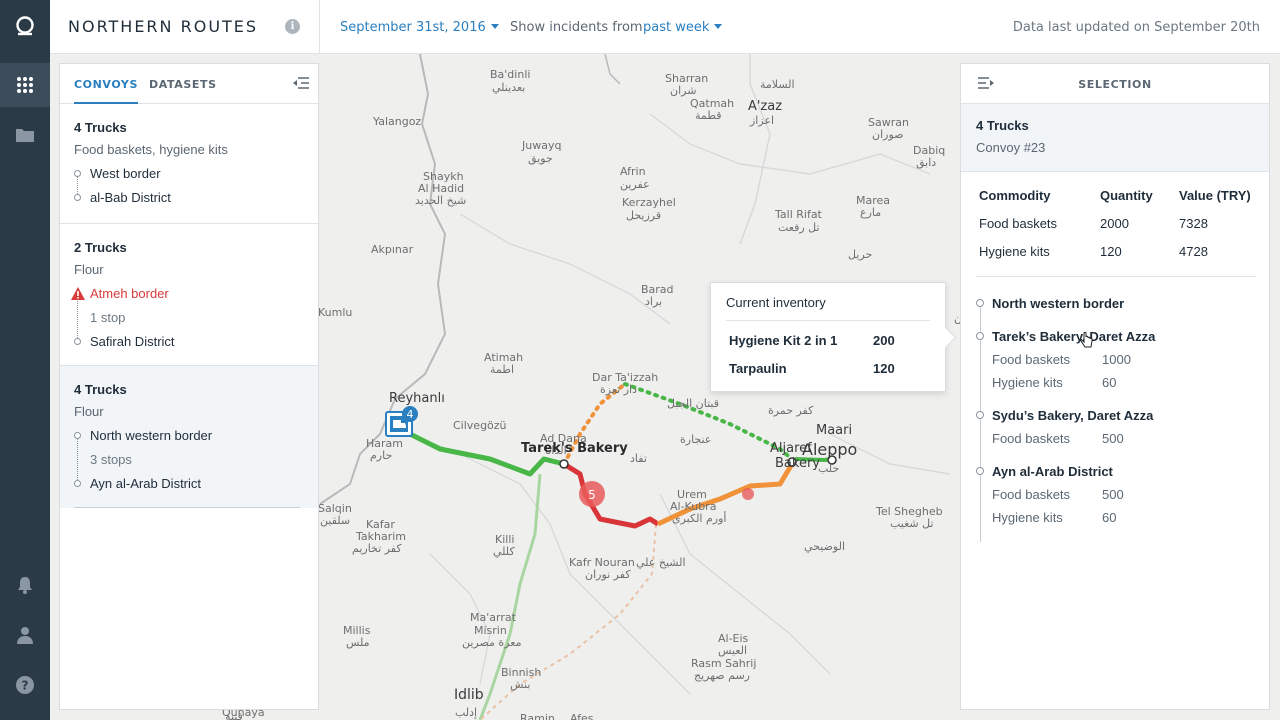  I want to click on svg-text: Kumlu, so click(335, 312).